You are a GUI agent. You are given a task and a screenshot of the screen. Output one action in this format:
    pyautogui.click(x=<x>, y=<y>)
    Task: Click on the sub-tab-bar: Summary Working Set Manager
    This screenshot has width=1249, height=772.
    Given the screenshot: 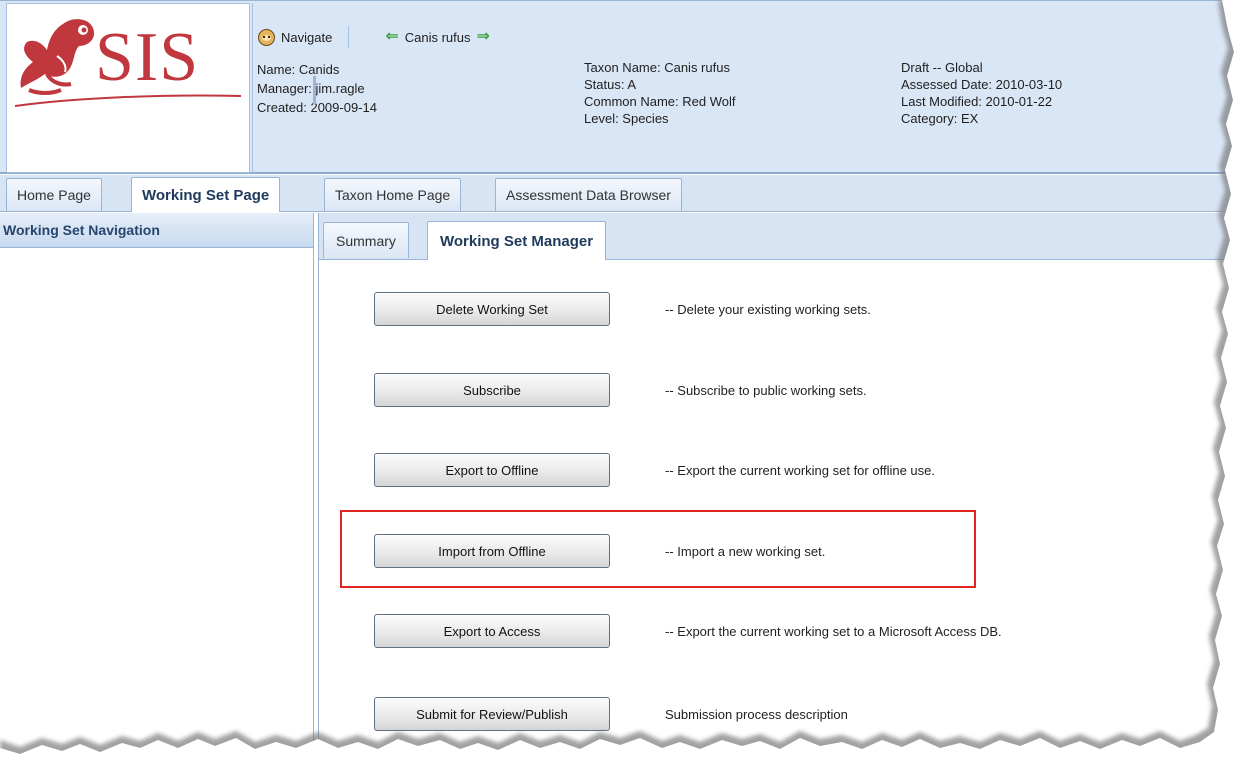 What is the action you would take?
    pyautogui.click(x=784, y=236)
    